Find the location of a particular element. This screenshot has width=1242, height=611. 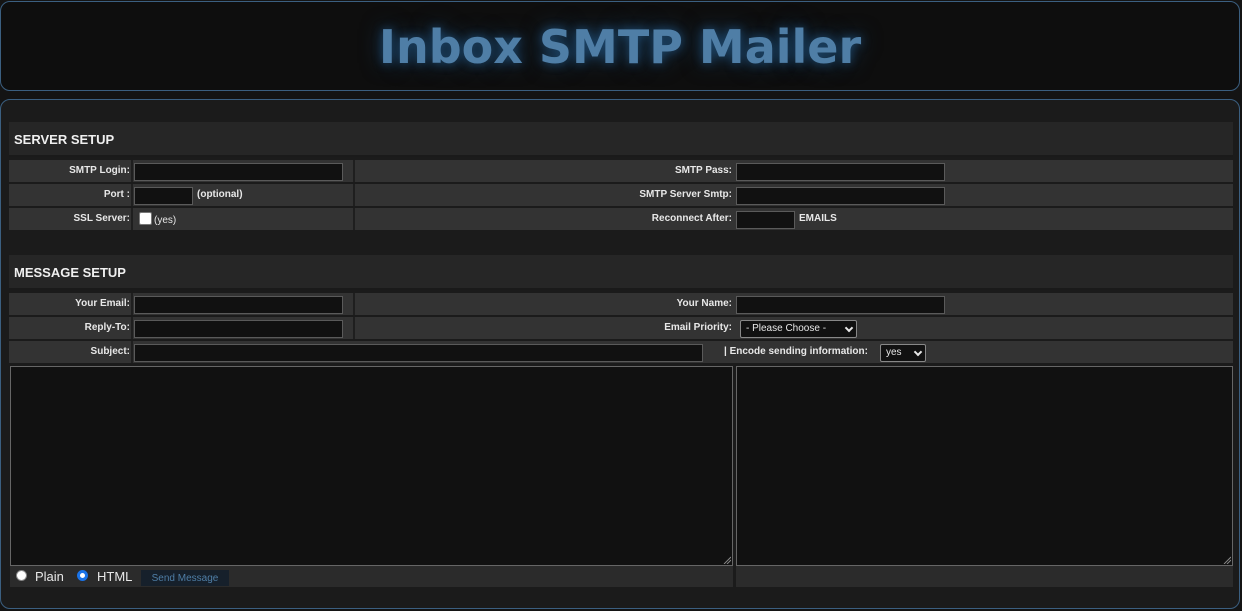

reconnect-input is located at coordinates (765, 220).